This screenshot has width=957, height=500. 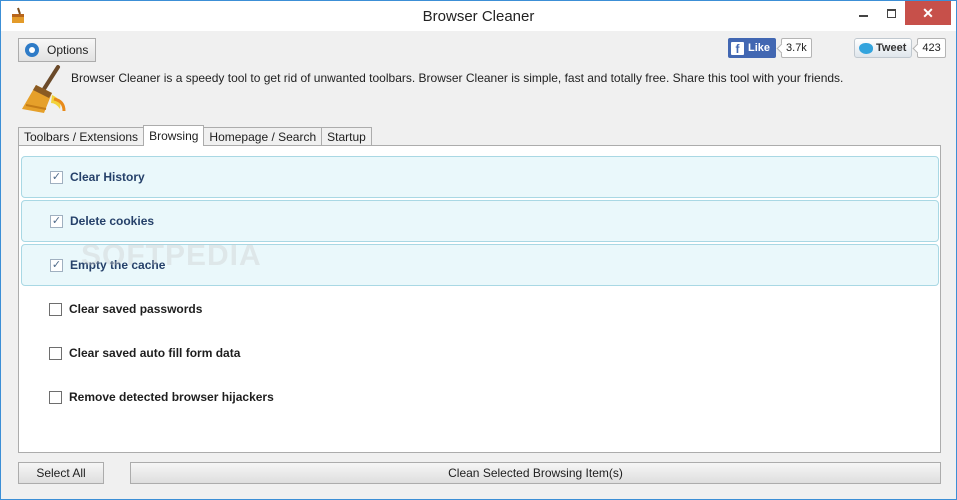 I want to click on minimize-button, so click(x=863, y=13).